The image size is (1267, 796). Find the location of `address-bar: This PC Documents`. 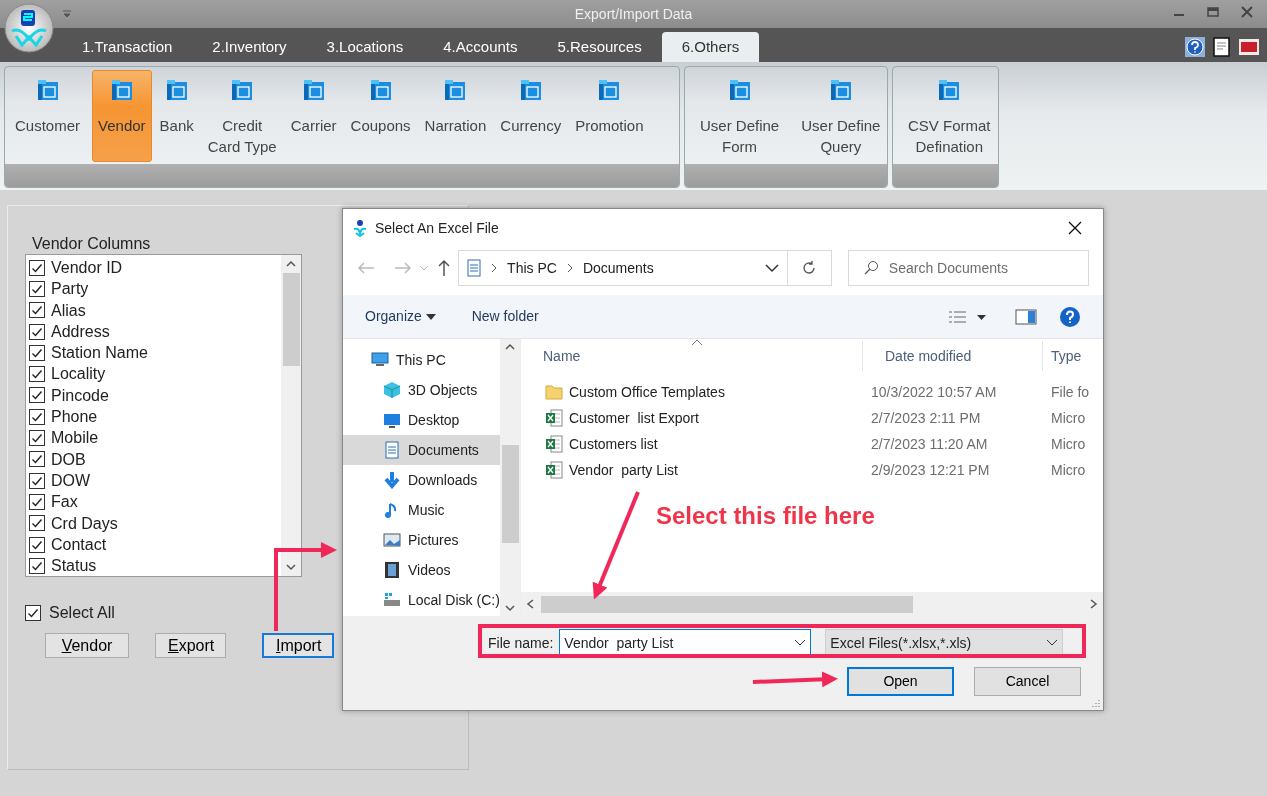

address-bar: This PC Documents is located at coordinates (623, 268).